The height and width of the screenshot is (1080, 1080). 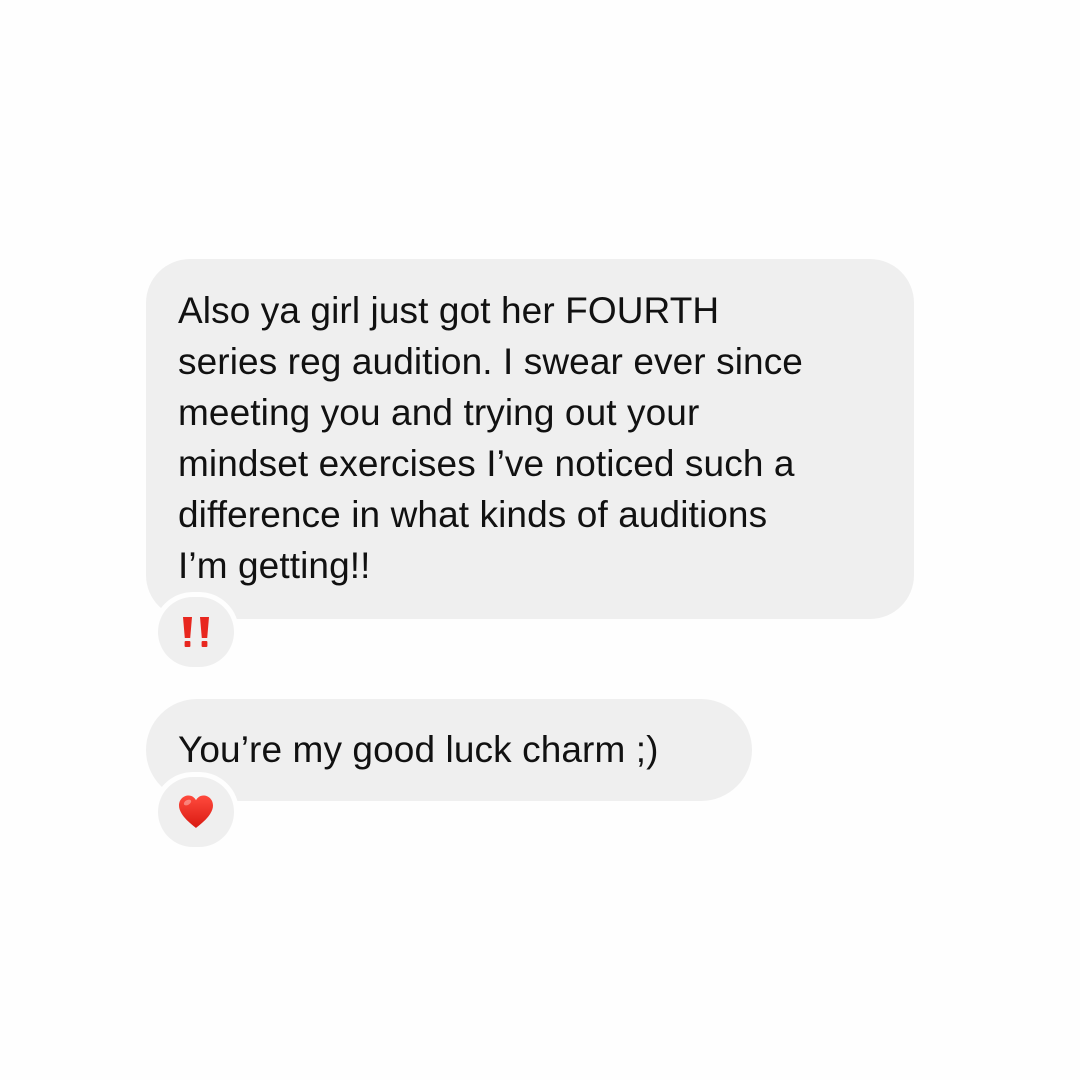 I want to click on message-bubble-2: You’re my good luck charm ;), so click(x=449, y=750).